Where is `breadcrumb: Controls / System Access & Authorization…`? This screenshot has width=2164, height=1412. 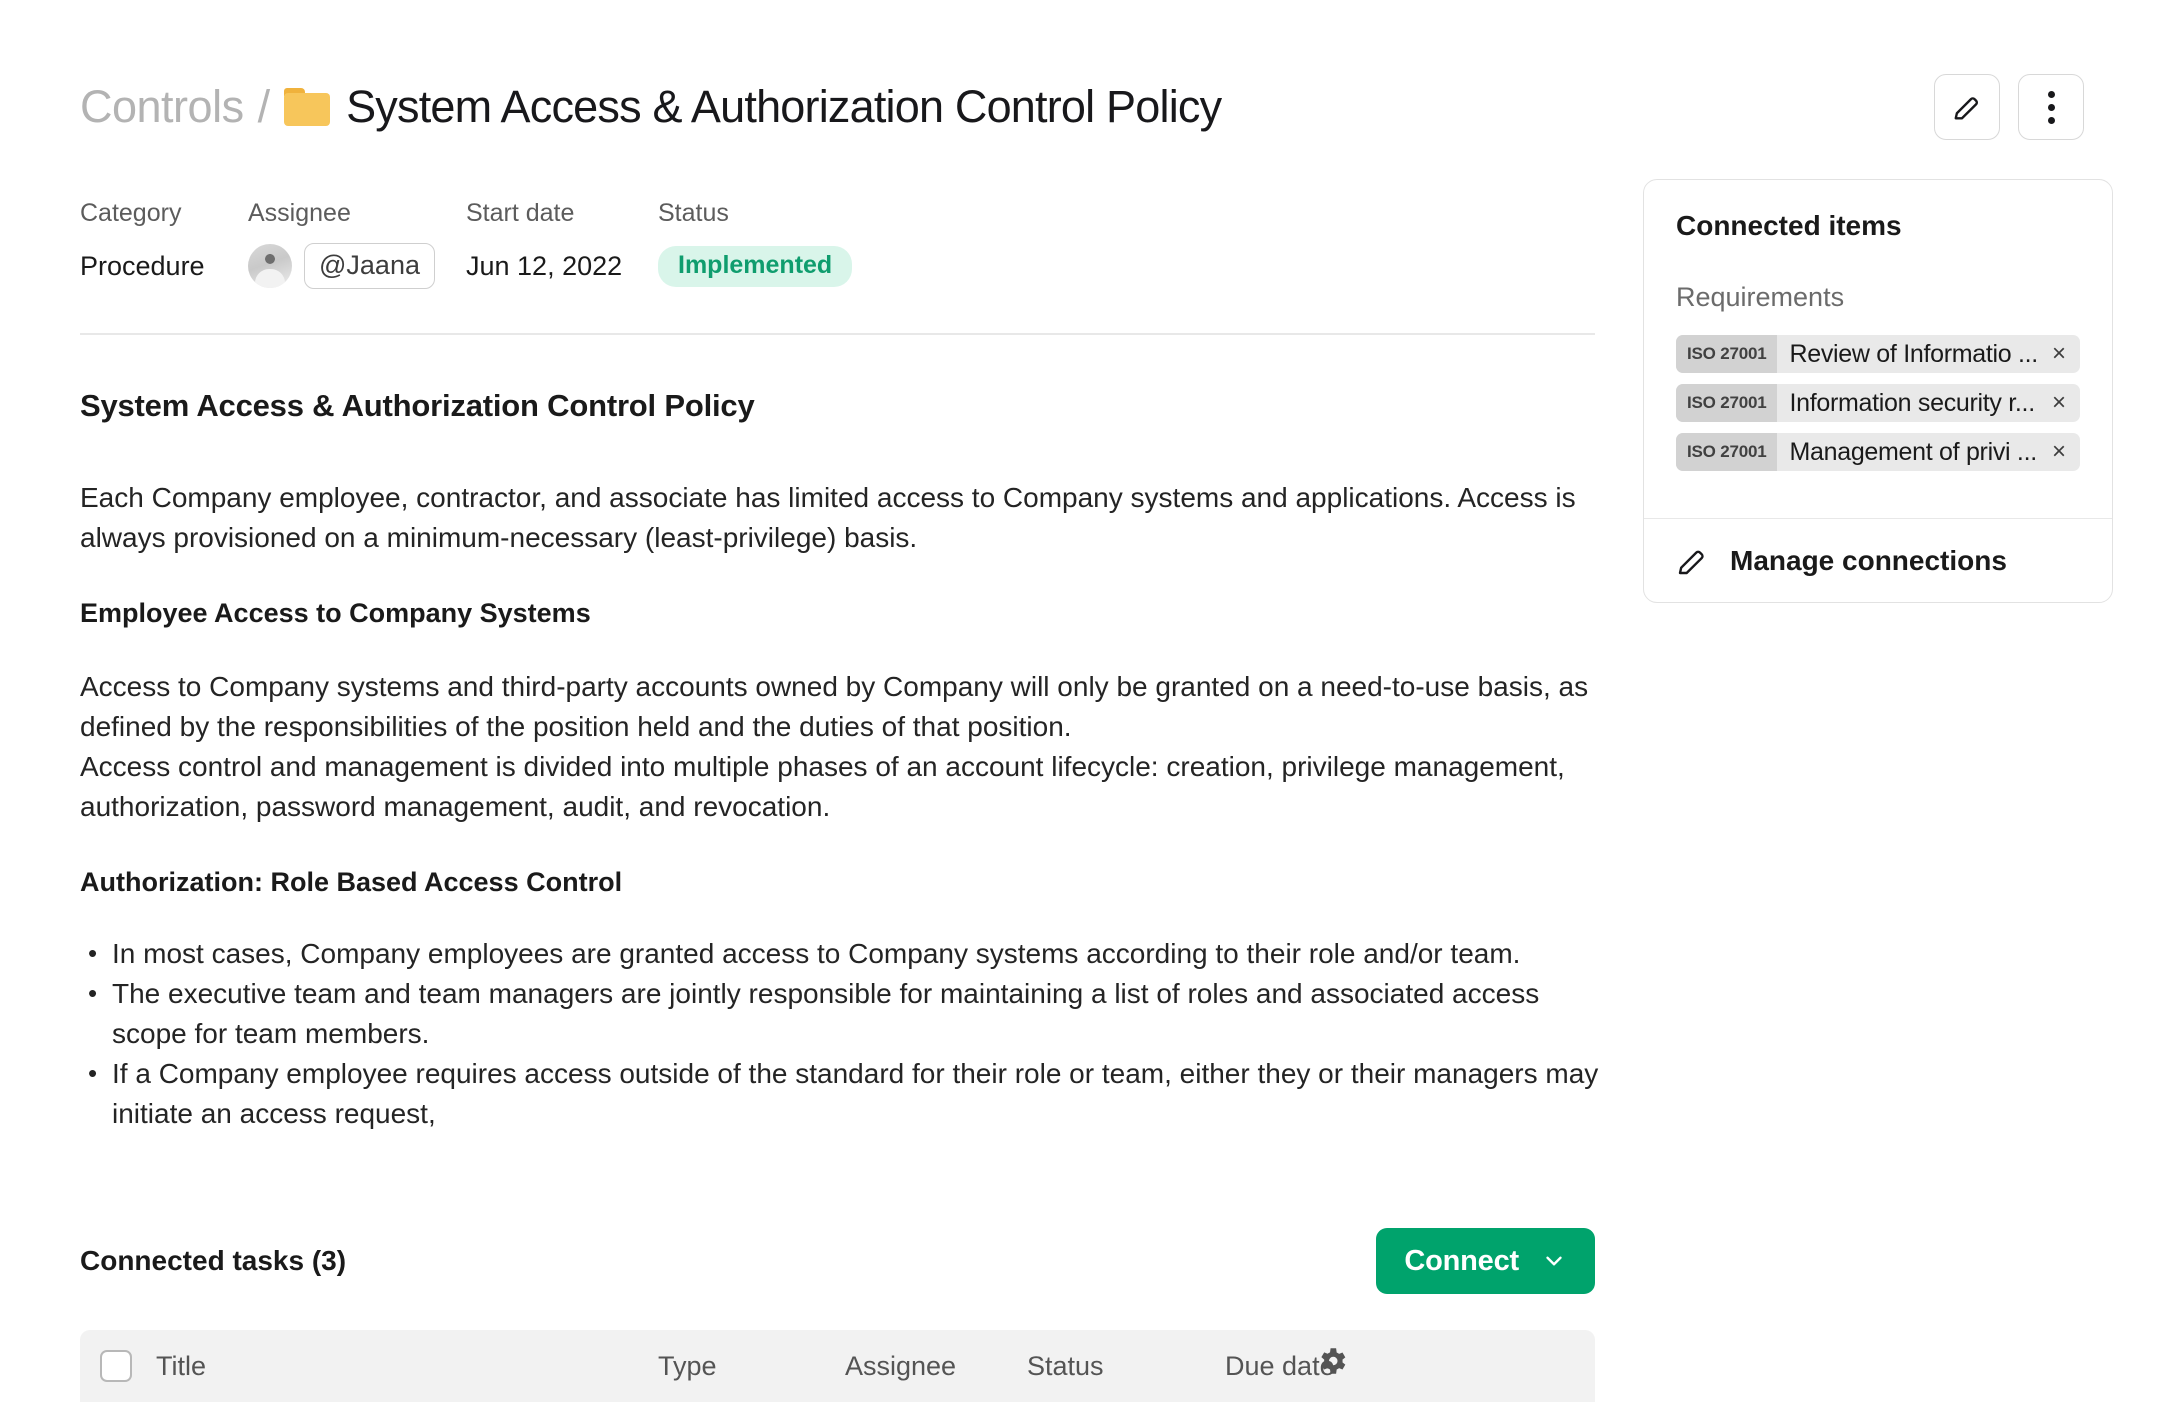 breadcrumb: Controls / System Access & Authorization… is located at coordinates (995, 107).